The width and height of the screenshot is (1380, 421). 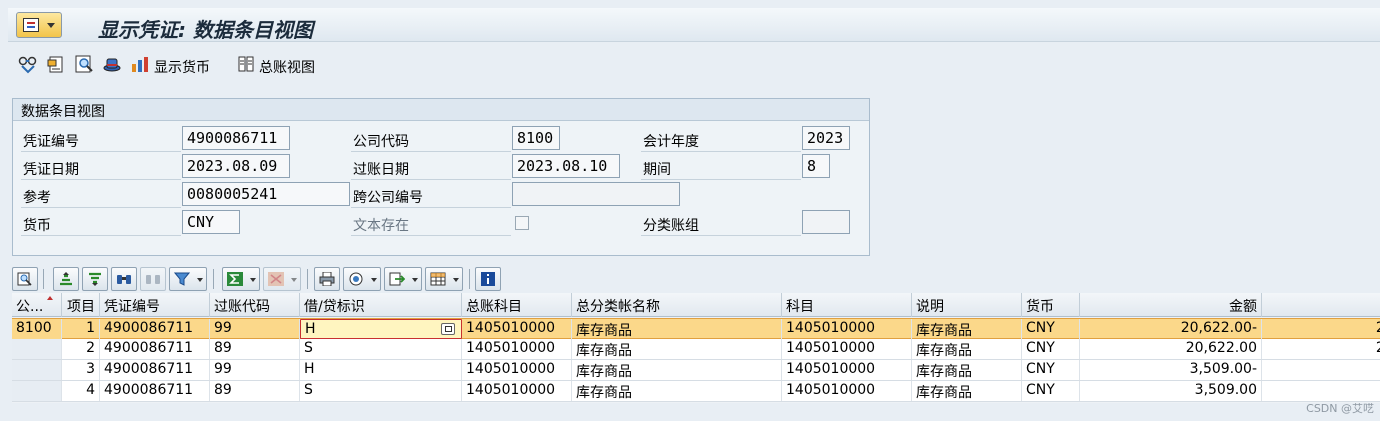 I want to click on col-amount-cell: 20,622.00-, so click(x=1171, y=329).